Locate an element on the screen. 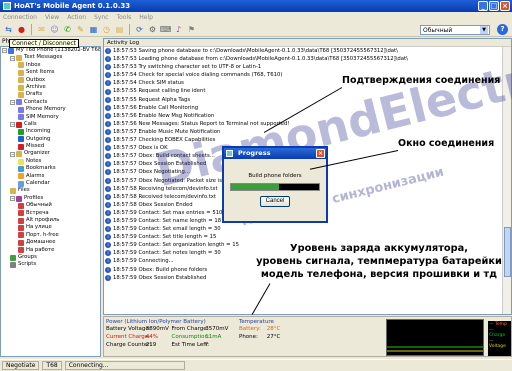 This screenshot has height=371, width=512. tree-item: Домашнее is located at coordinates (50, 242).